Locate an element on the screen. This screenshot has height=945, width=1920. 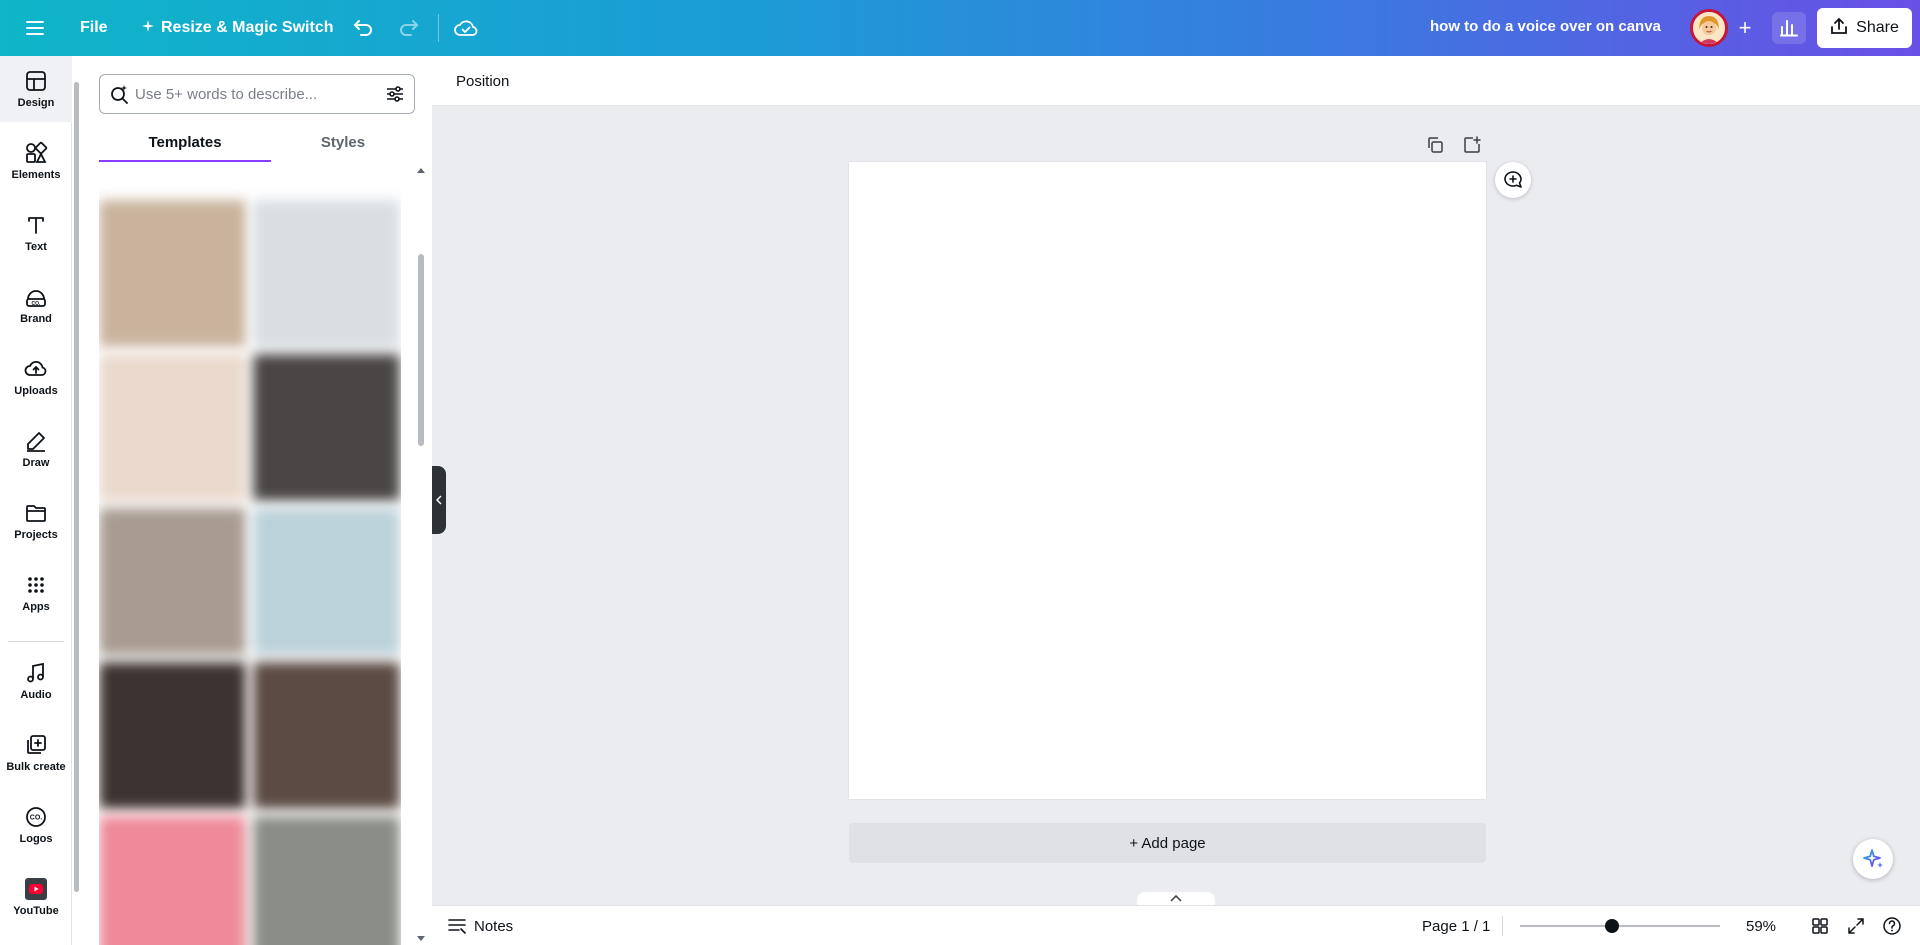
rail-item-bulk-create: Bulk create is located at coordinates (36, 753).